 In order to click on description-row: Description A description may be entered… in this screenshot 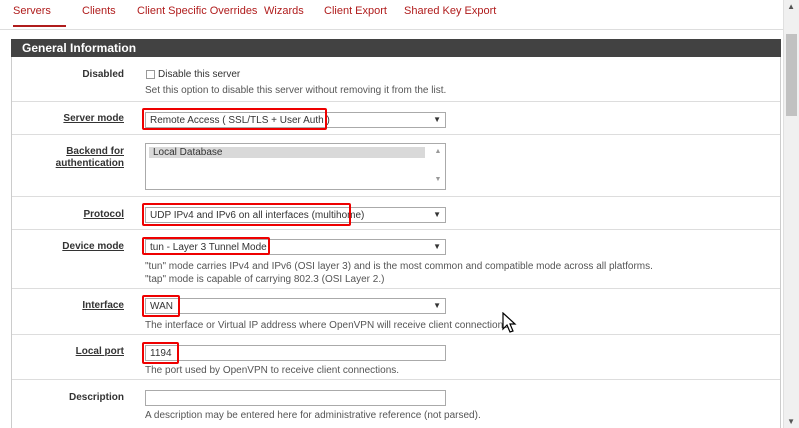, I will do `click(396, 404)`.